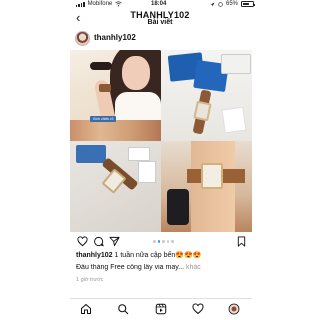 The height and width of the screenshot is (320, 320). What do you see at coordinates (105, 88) in the screenshot?
I see `watch-shape` at bounding box center [105, 88].